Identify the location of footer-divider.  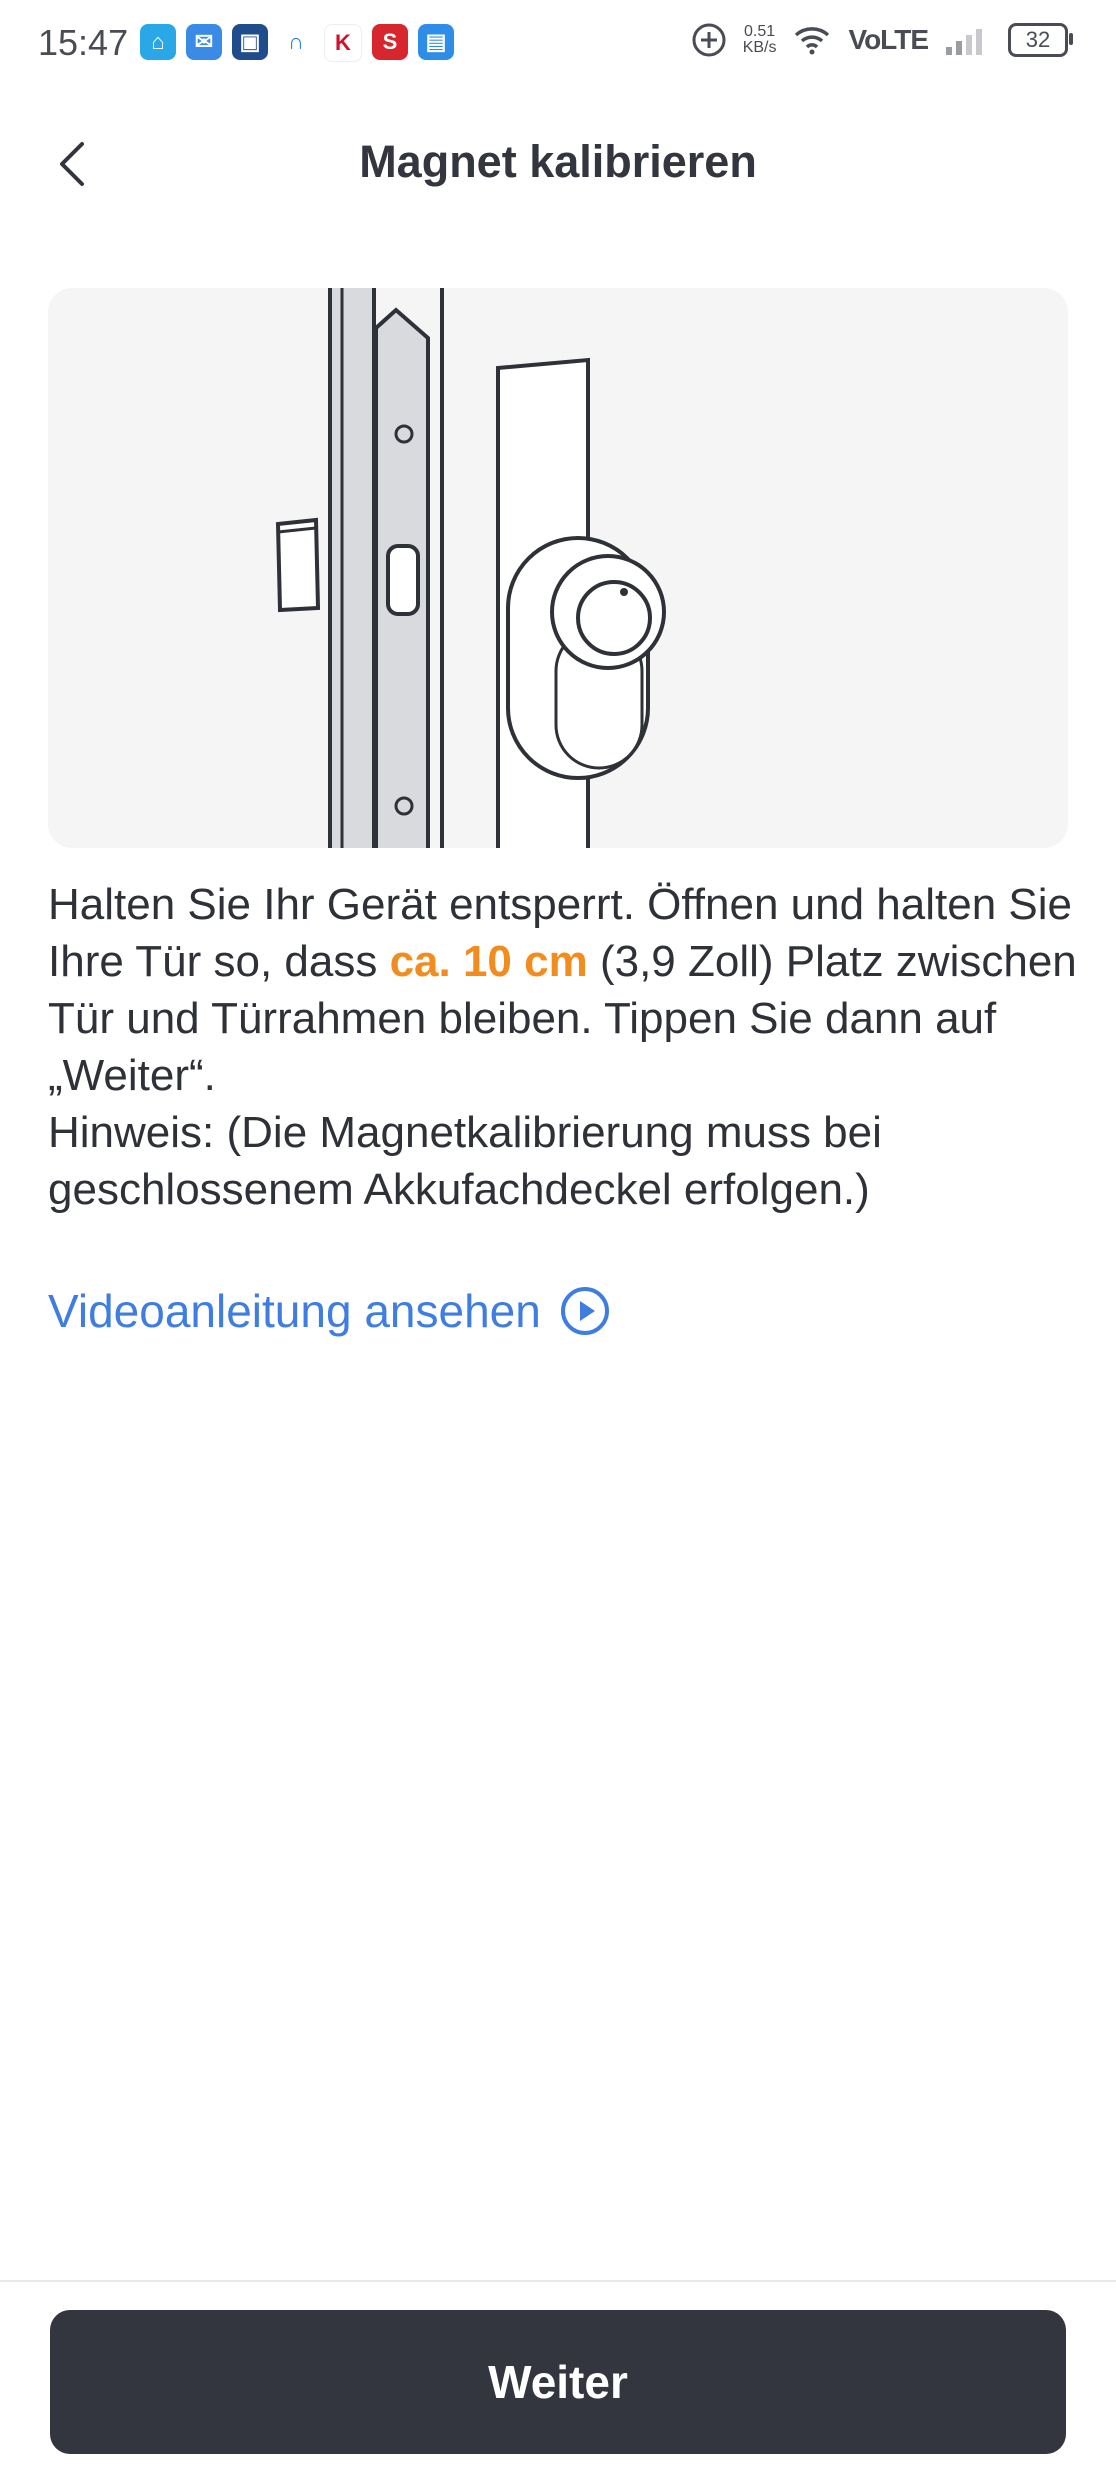
(558, 2281).